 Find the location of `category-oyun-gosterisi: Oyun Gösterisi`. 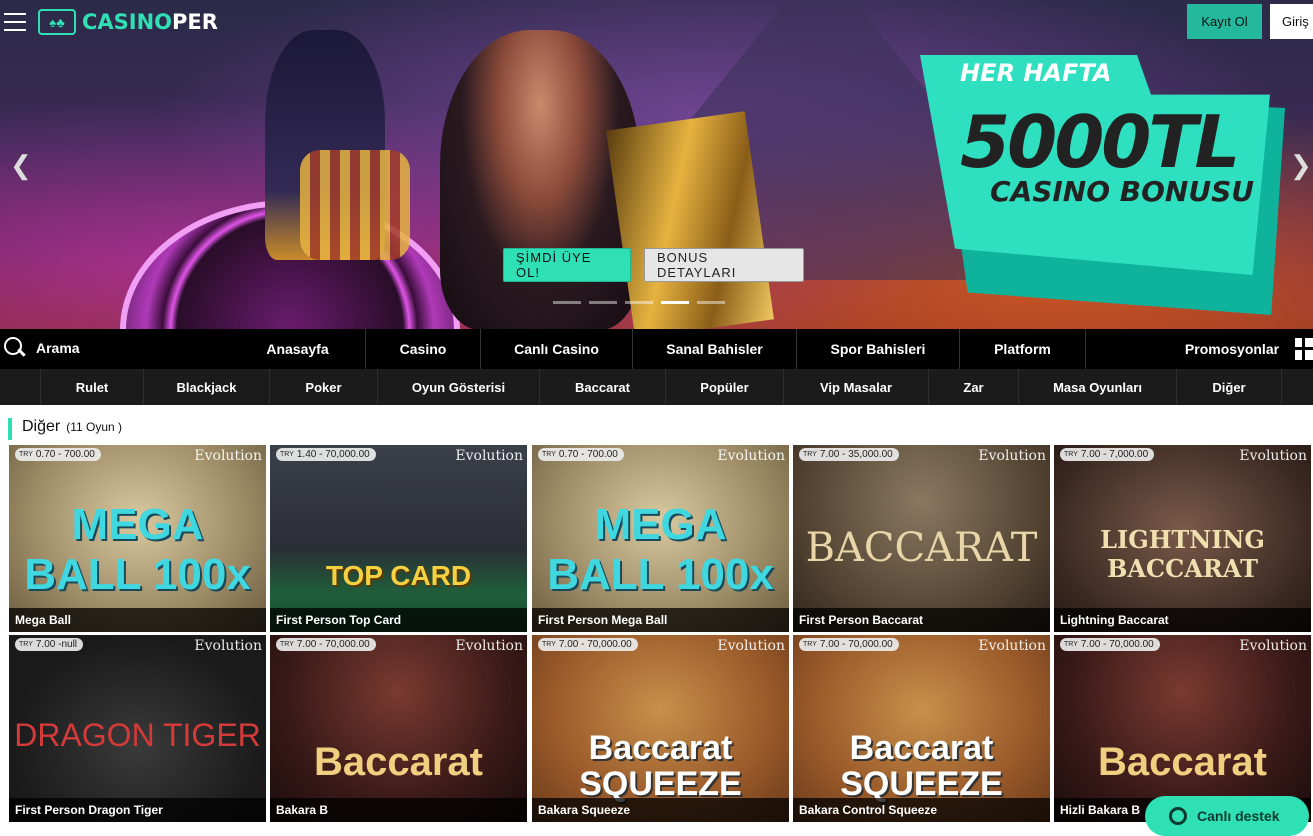

category-oyun-gosterisi: Oyun Gösterisi is located at coordinates (458, 387).